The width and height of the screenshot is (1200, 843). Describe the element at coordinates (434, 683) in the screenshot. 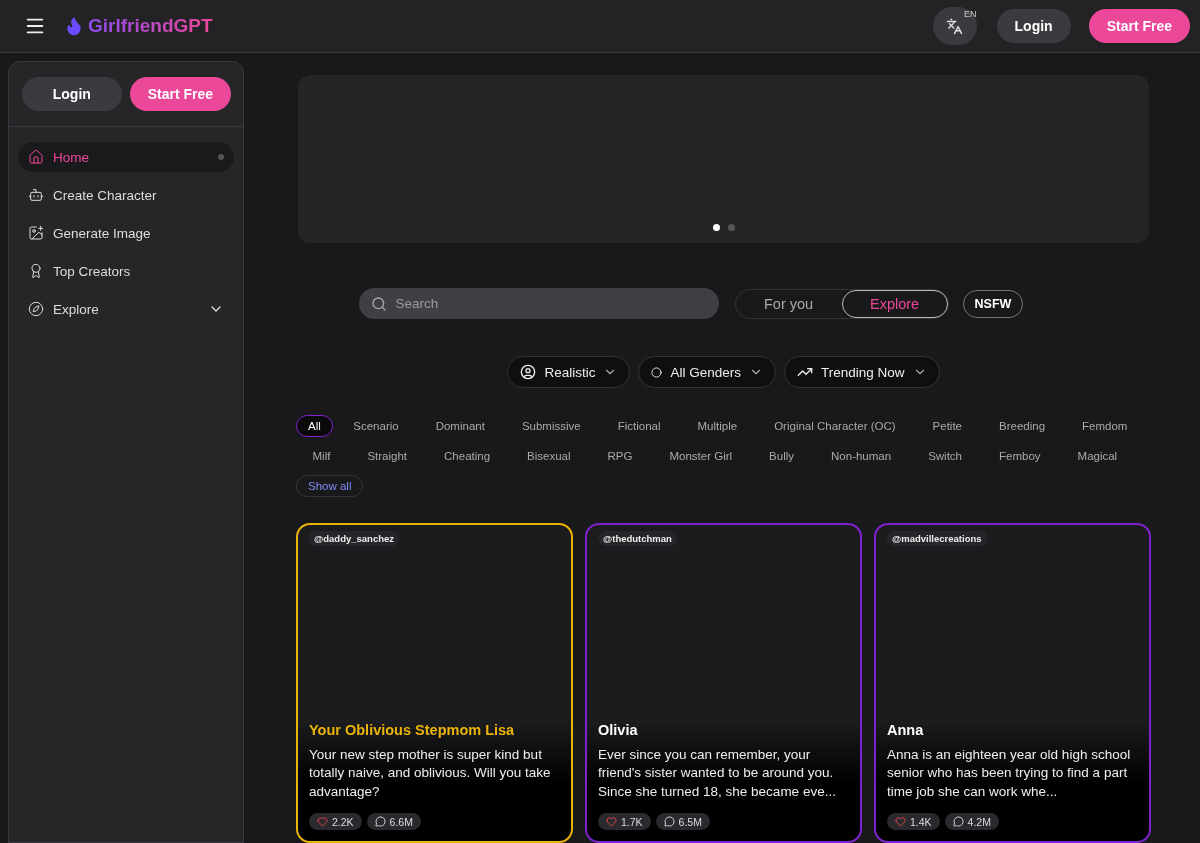

I see `character-card: @daddy_sanchez Your Oblivious Stepmom Lisa Your new step mother is super kind but totally naive, and oblivious. Will you take advantage? 2.2K 6.6M` at that location.